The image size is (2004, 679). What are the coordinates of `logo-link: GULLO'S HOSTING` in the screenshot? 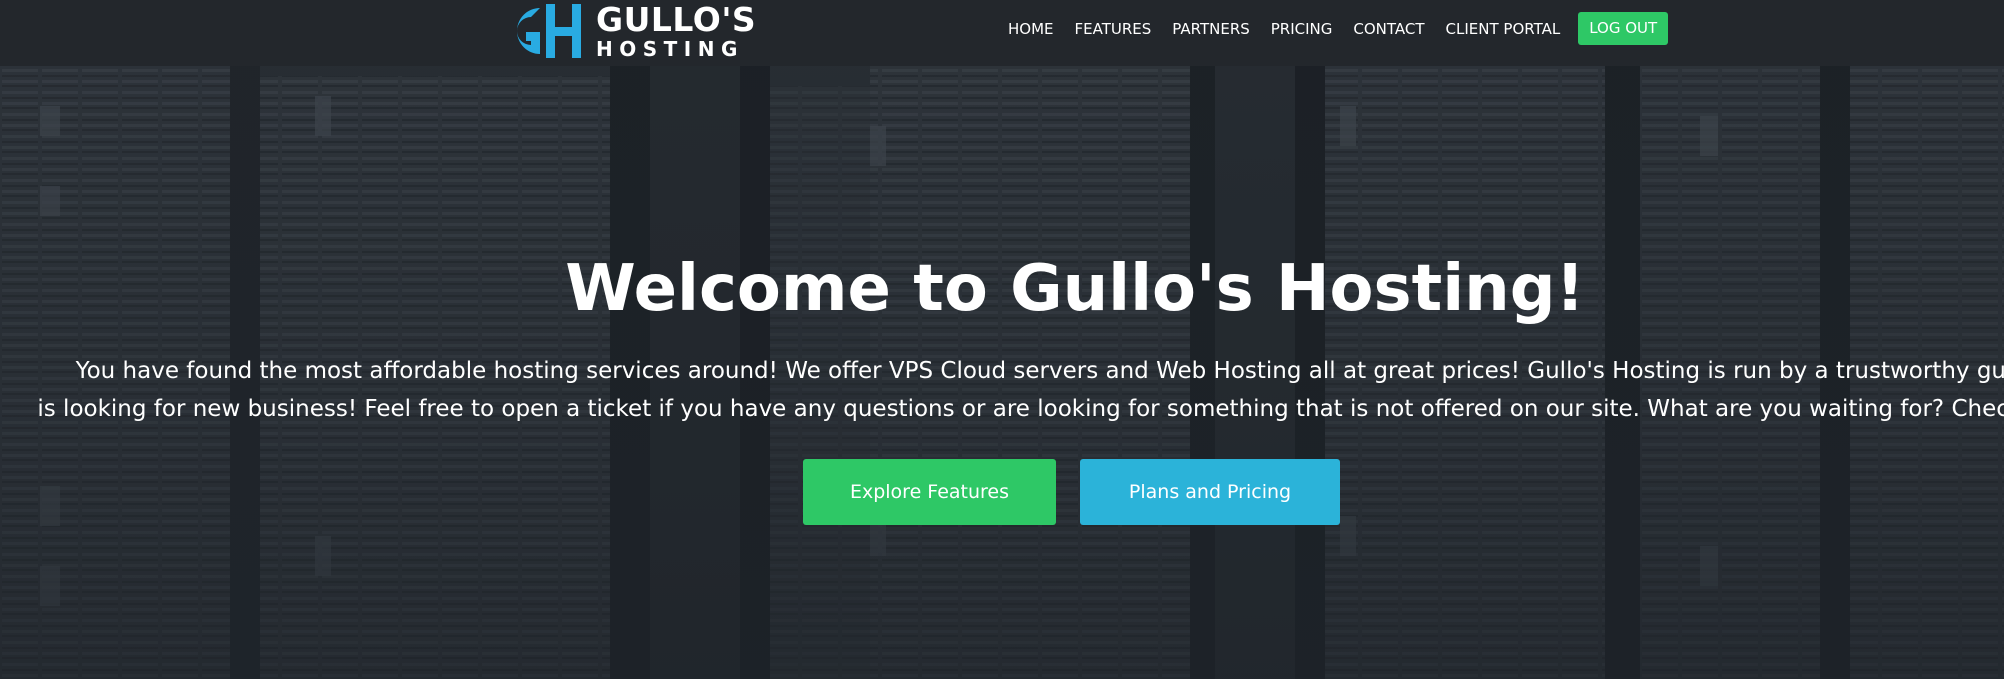 It's located at (628, 31).